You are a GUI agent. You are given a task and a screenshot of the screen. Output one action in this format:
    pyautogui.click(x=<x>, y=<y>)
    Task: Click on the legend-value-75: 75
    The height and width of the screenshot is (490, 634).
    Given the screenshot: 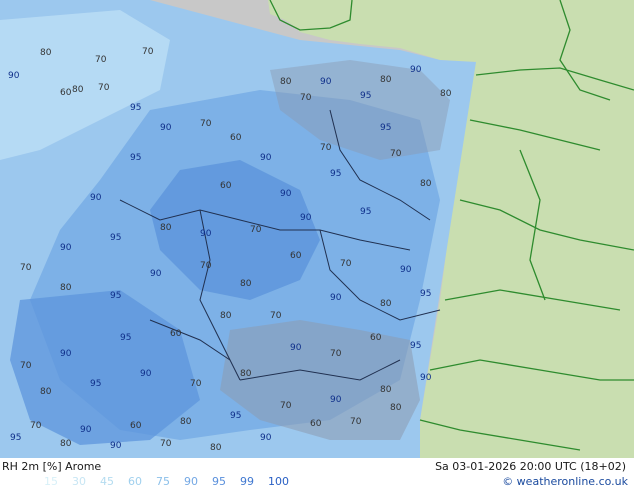 What is the action you would take?
    pyautogui.click(x=163, y=481)
    